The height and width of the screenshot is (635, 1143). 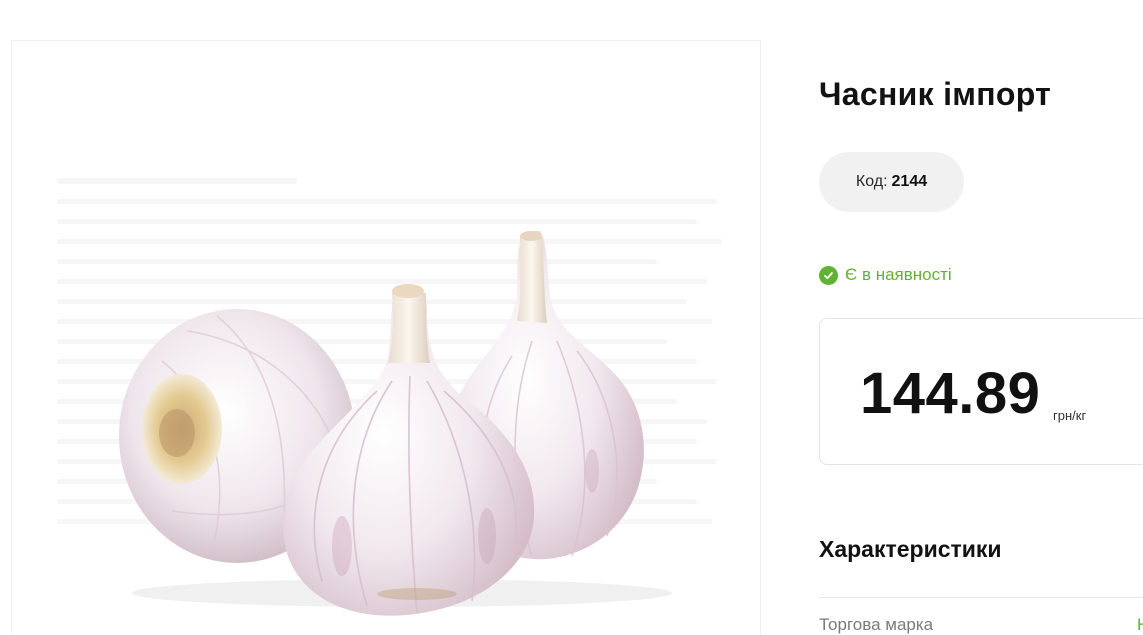 What do you see at coordinates (871, 181) in the screenshot?
I see `product-code-label: Код:` at bounding box center [871, 181].